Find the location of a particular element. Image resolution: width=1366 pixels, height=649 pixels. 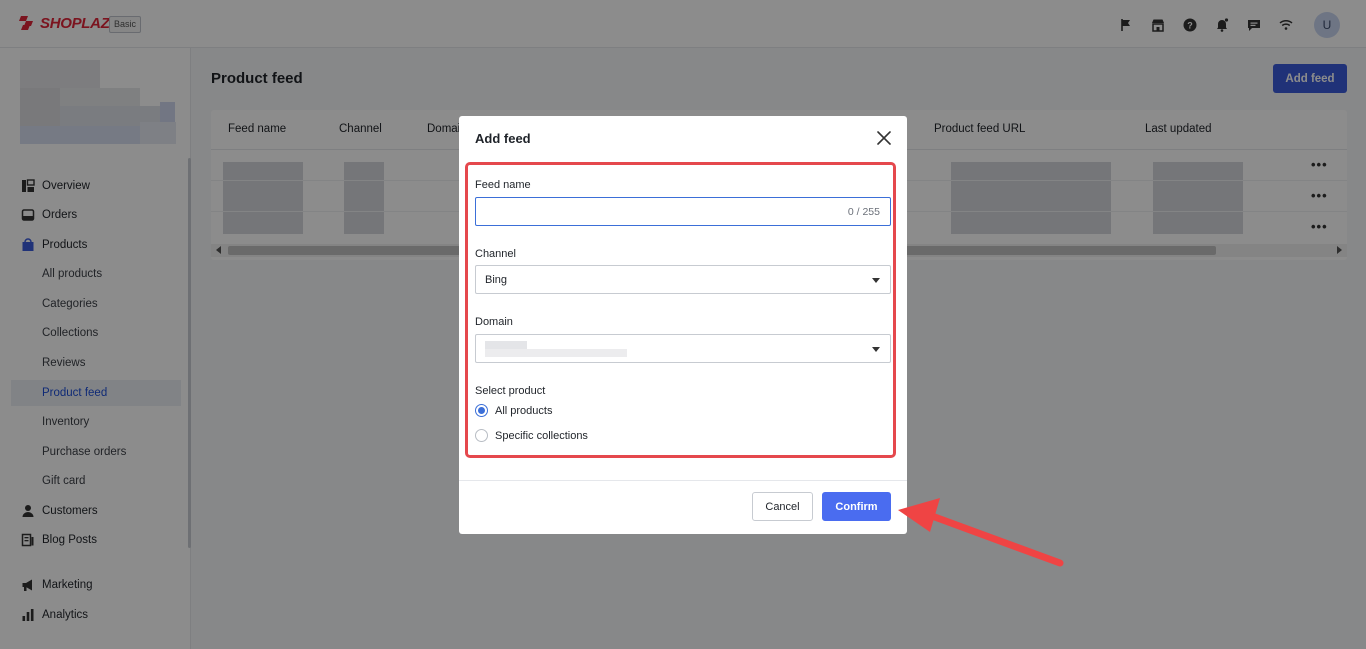

select-product-label: Select product is located at coordinates (510, 391).